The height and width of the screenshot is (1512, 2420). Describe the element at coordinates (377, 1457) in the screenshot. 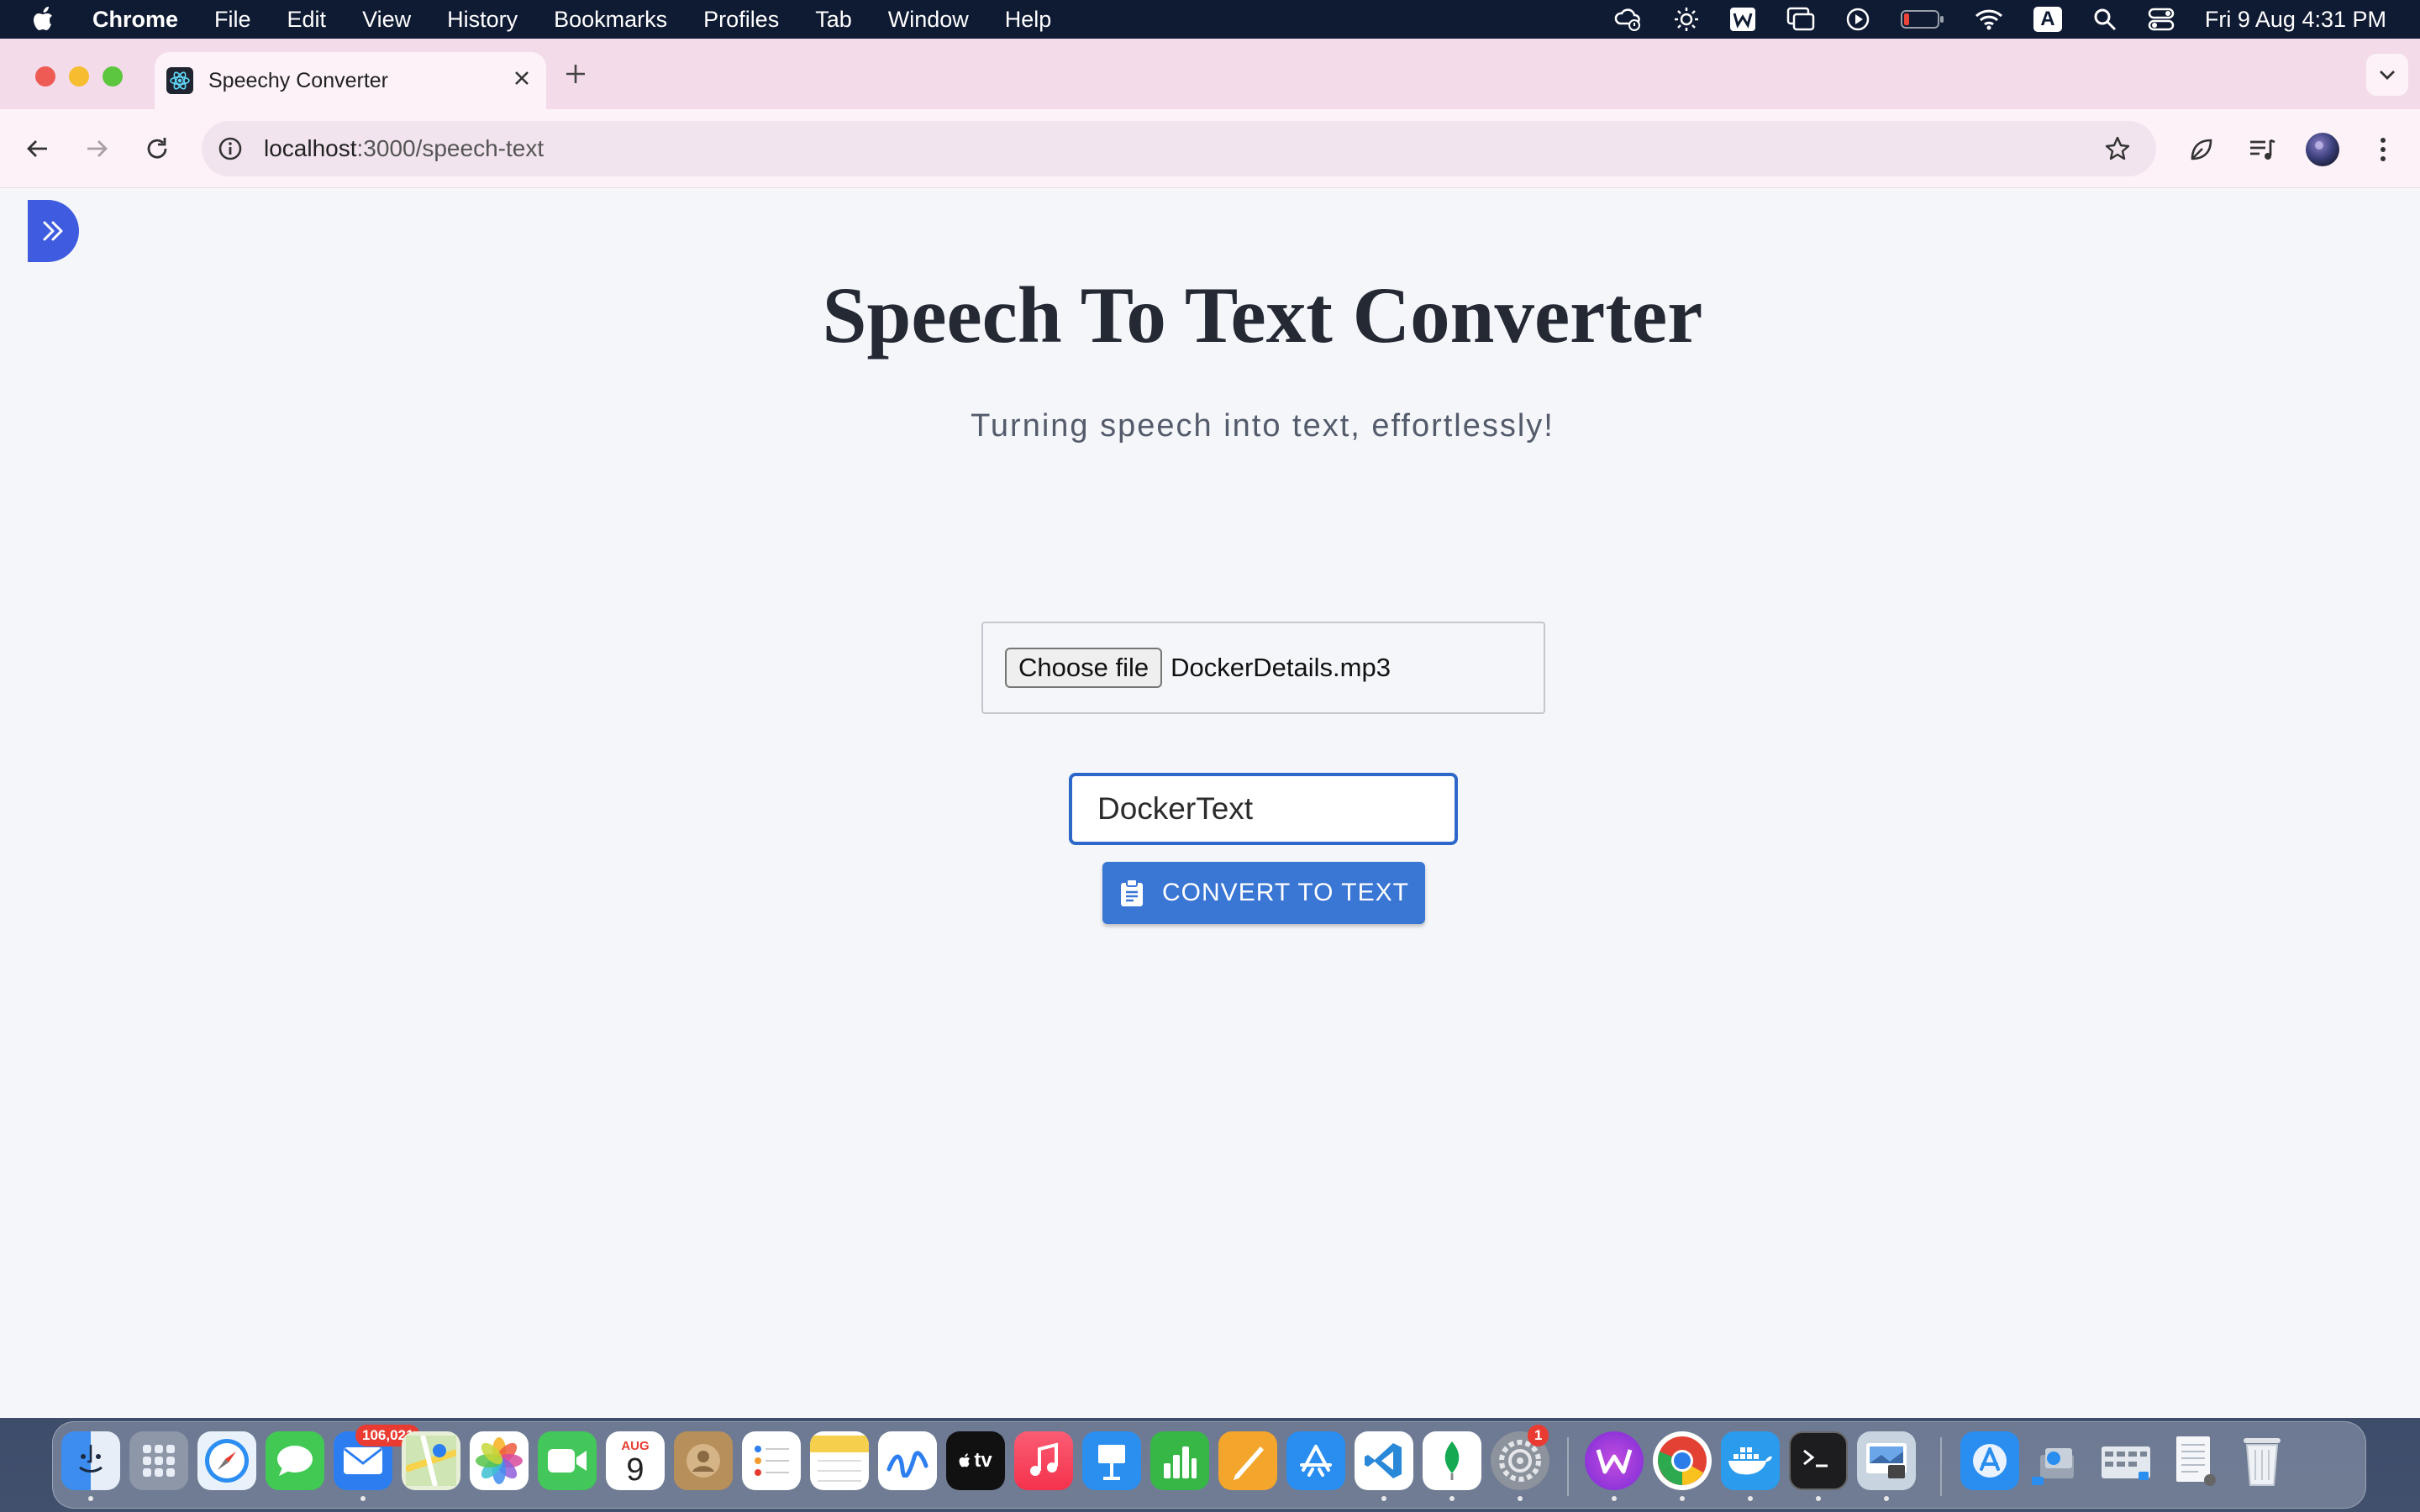

I see `mail-icon: 106,021` at that location.